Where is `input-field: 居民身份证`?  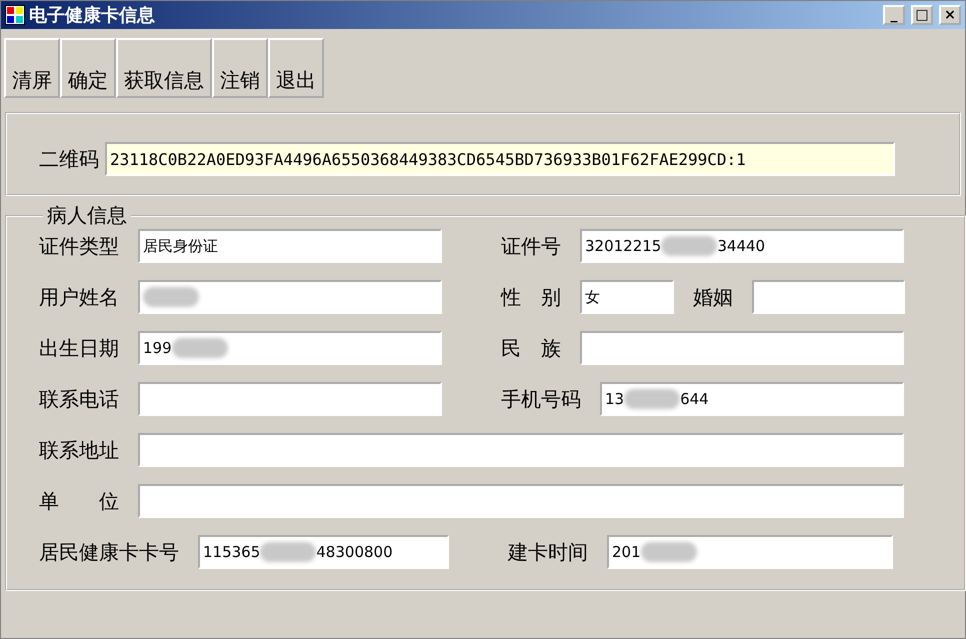
input-field: 居民身份证 is located at coordinates (290, 246).